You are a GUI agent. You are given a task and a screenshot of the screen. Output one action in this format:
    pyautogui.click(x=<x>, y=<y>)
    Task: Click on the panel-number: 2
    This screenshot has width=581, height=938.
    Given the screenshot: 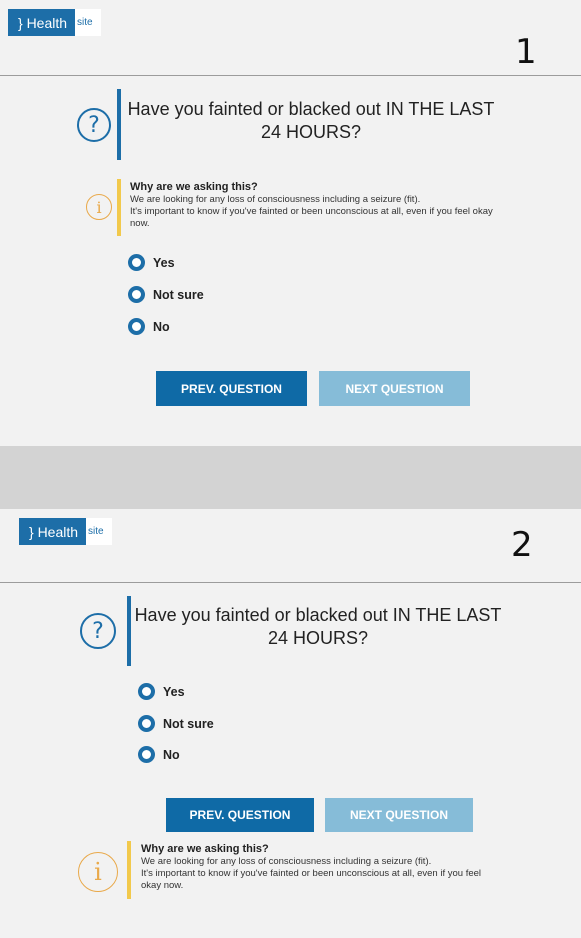 What is the action you would take?
    pyautogui.click(x=522, y=545)
    